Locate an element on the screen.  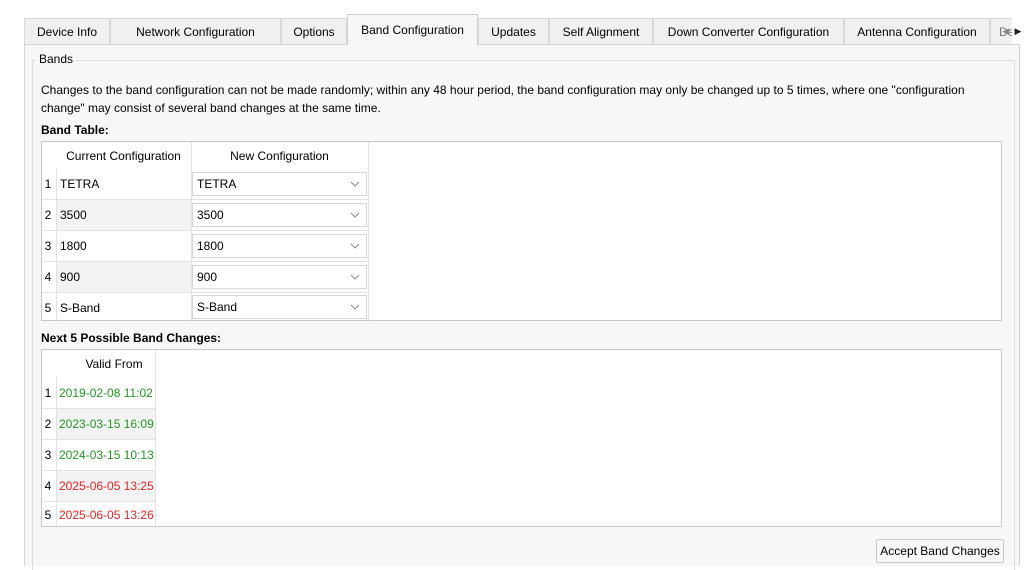
tab-device-info: Device Info is located at coordinates (67, 31).